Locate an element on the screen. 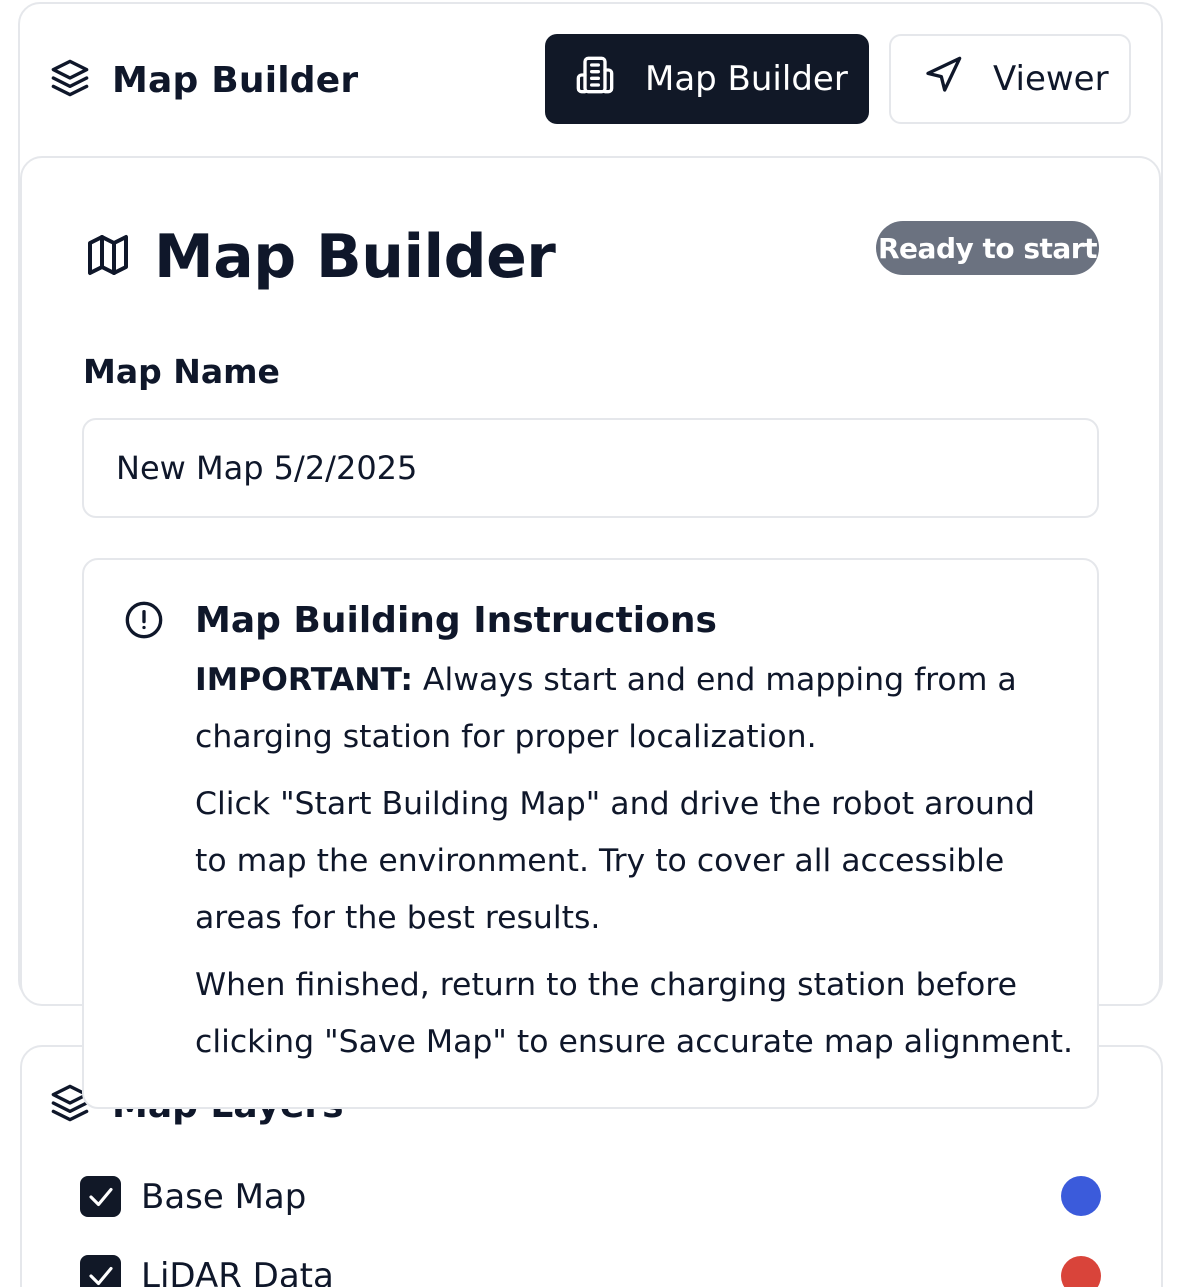 The image size is (1200, 1287). map-icon is located at coordinates (108, 257).